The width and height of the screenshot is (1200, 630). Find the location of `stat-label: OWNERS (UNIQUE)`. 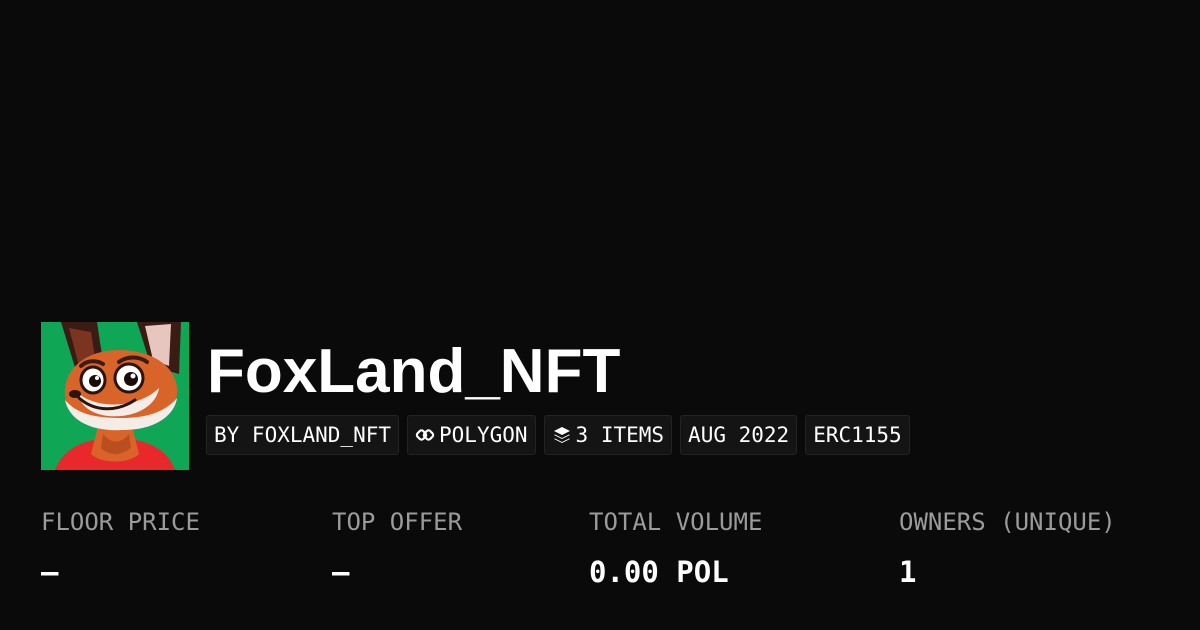

stat-label: OWNERS (UNIQUE) is located at coordinates (1007, 522).